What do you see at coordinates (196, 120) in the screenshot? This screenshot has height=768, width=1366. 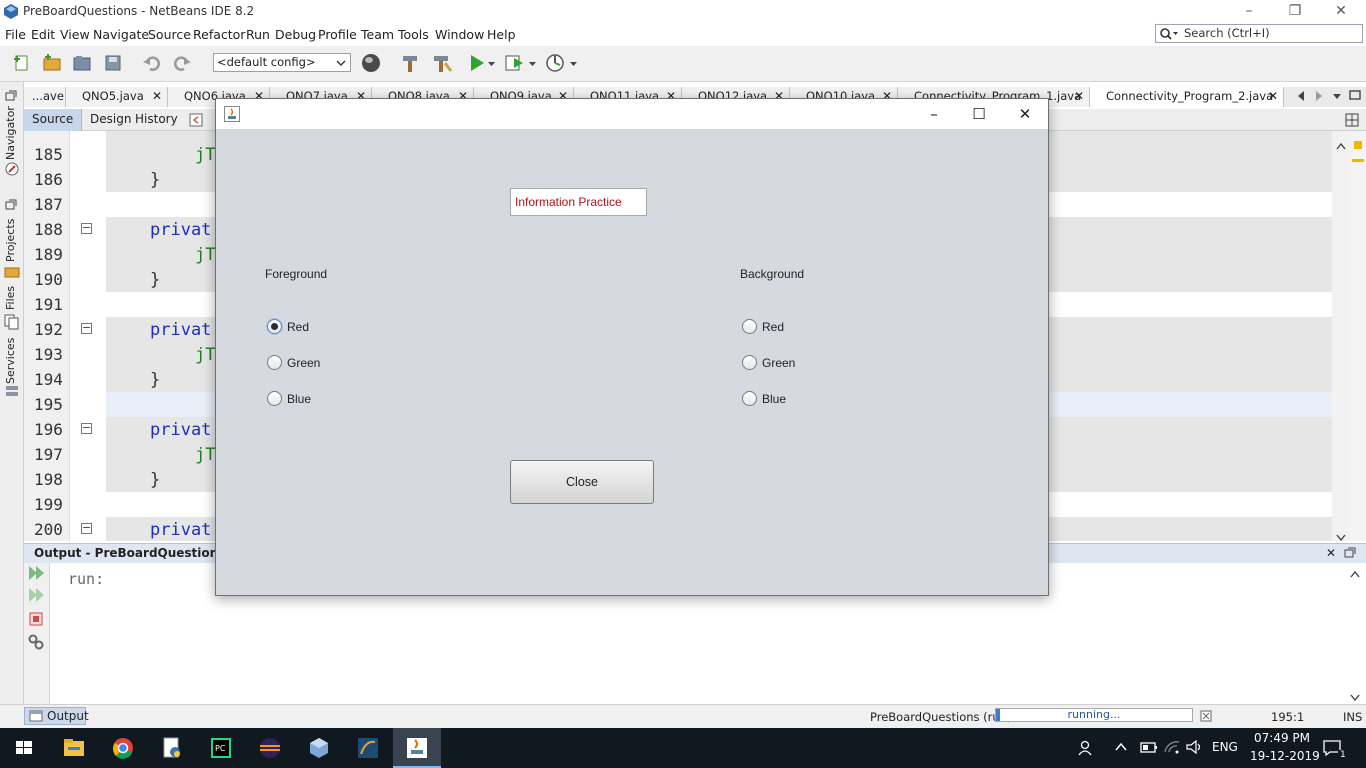 I see `back-history-icon` at bounding box center [196, 120].